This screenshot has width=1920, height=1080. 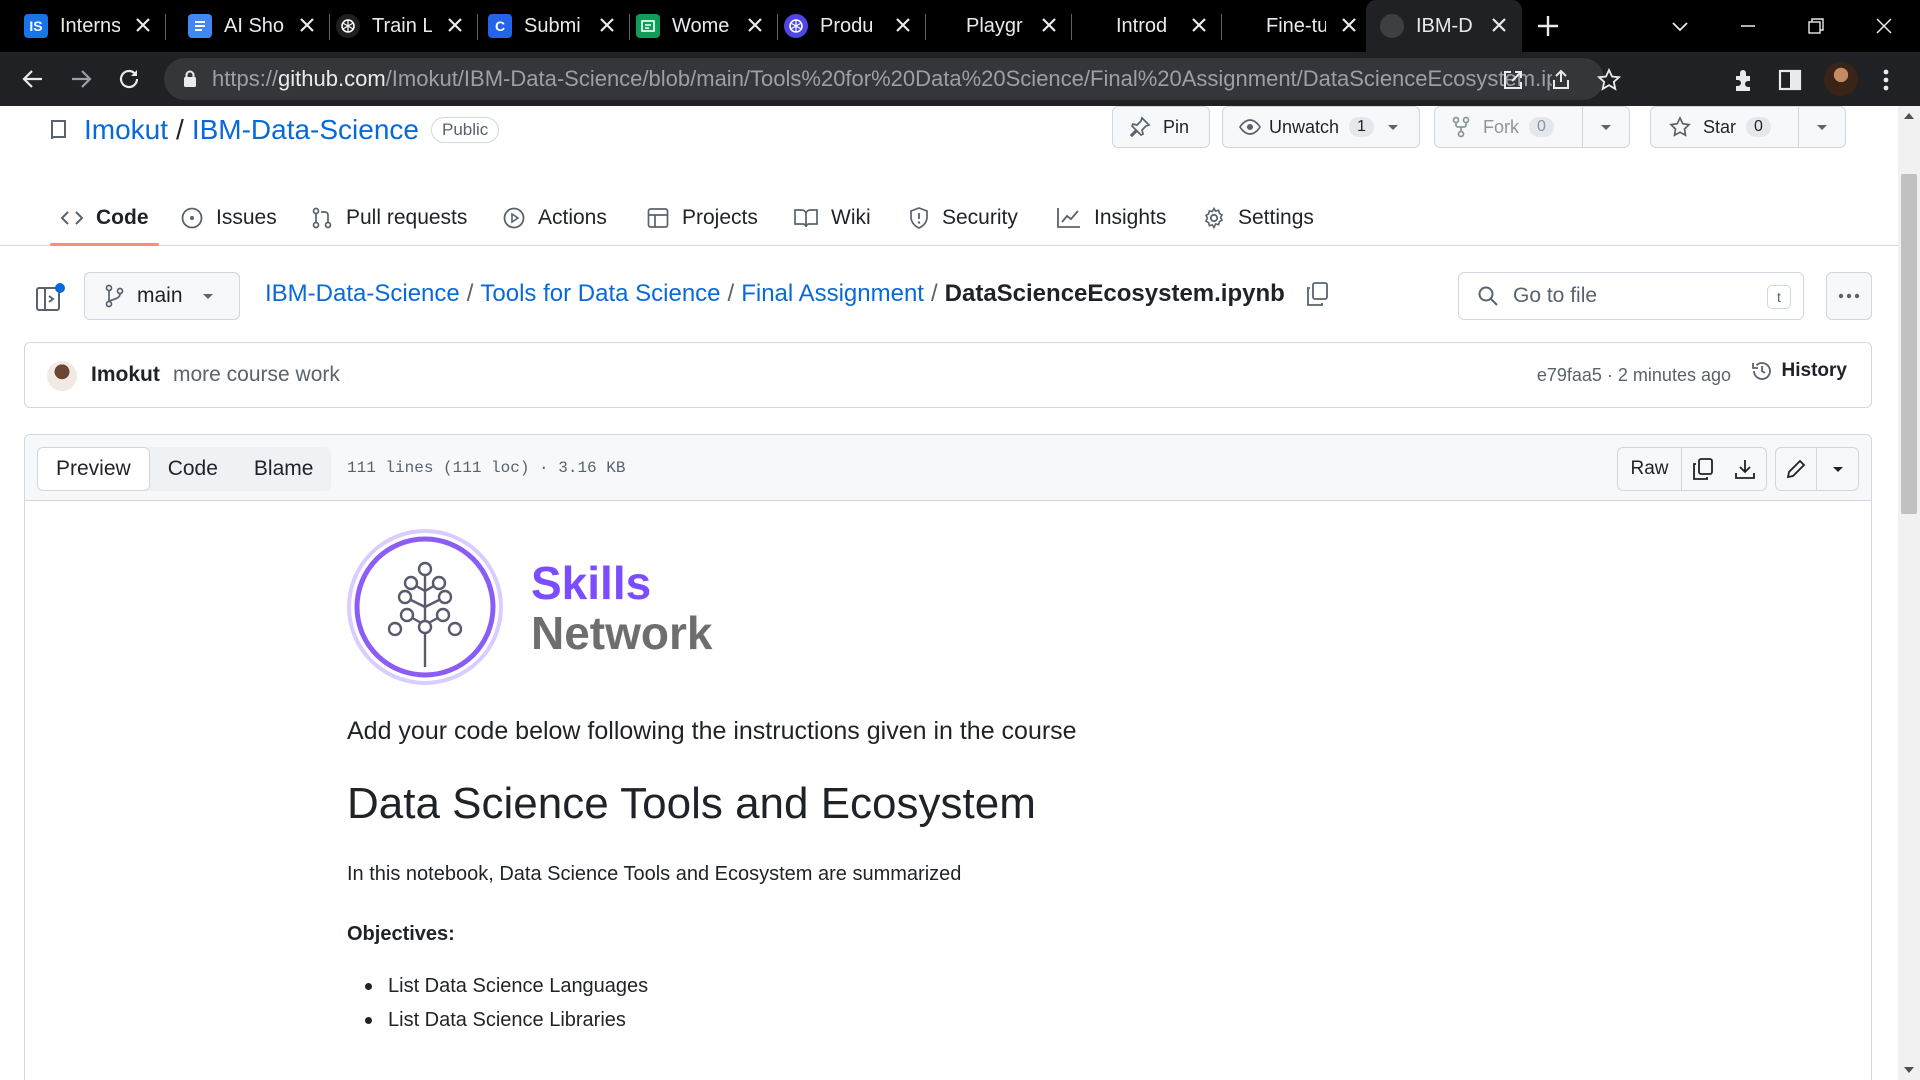 I want to click on profile-avatar, so click(x=1841, y=79).